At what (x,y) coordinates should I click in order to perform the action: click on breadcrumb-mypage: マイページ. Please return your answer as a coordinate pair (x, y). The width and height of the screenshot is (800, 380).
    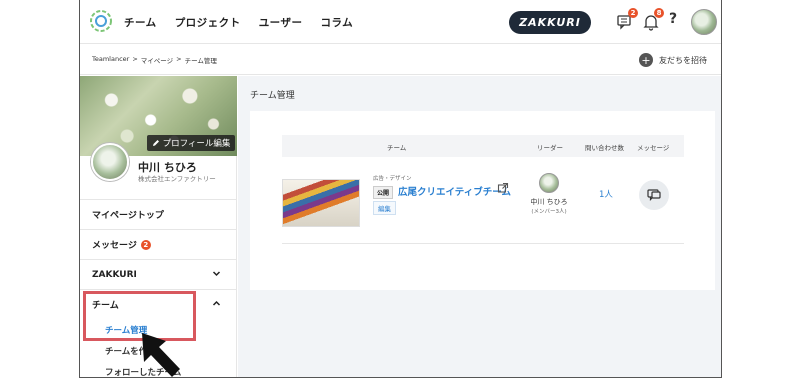
    Looking at the image, I should click on (157, 60).